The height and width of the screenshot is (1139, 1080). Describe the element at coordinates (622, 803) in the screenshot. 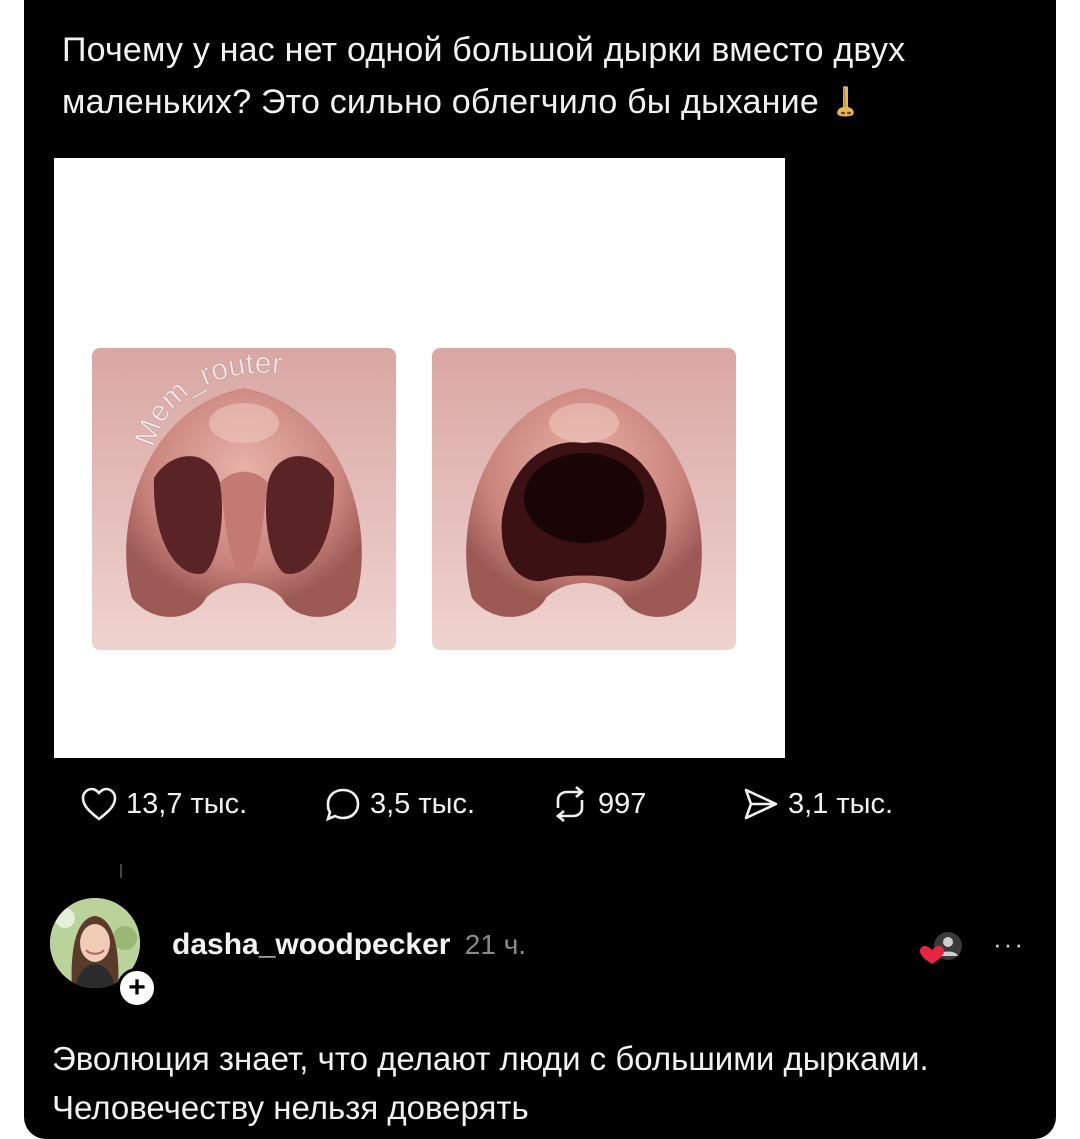

I see `repost-count: 997` at that location.